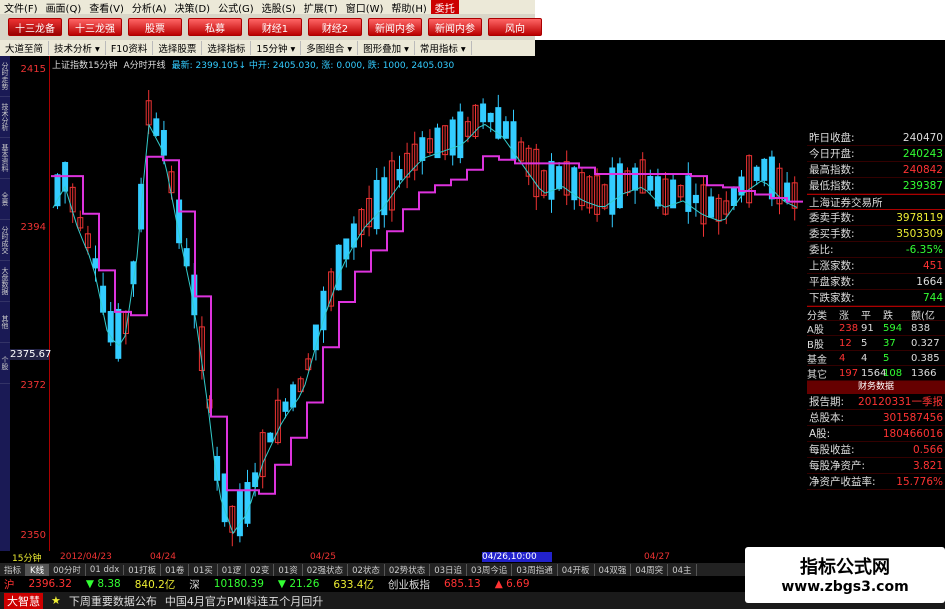  Describe the element at coordinates (9, 584) in the screenshot. I see `market-sh: 沪` at that location.